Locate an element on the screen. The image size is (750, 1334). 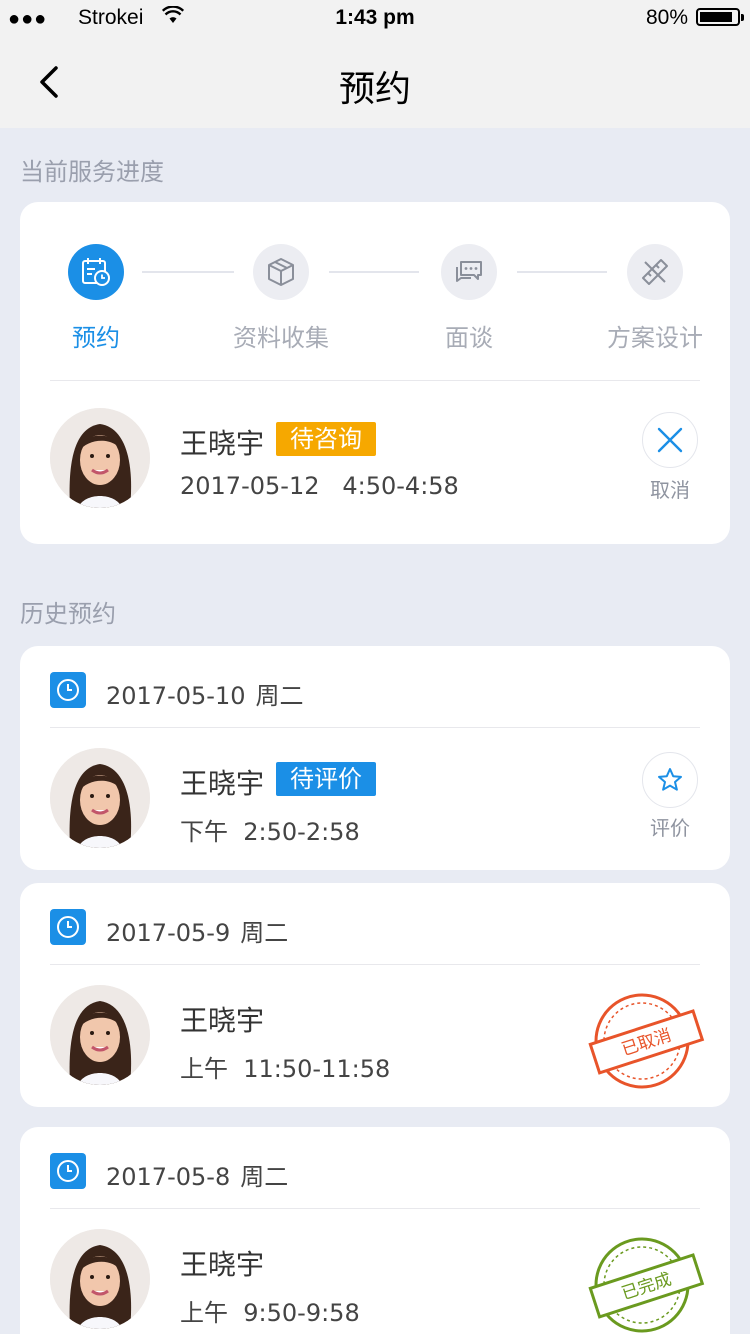
date-text: 2017-05-8 is located at coordinates (168, 1177).